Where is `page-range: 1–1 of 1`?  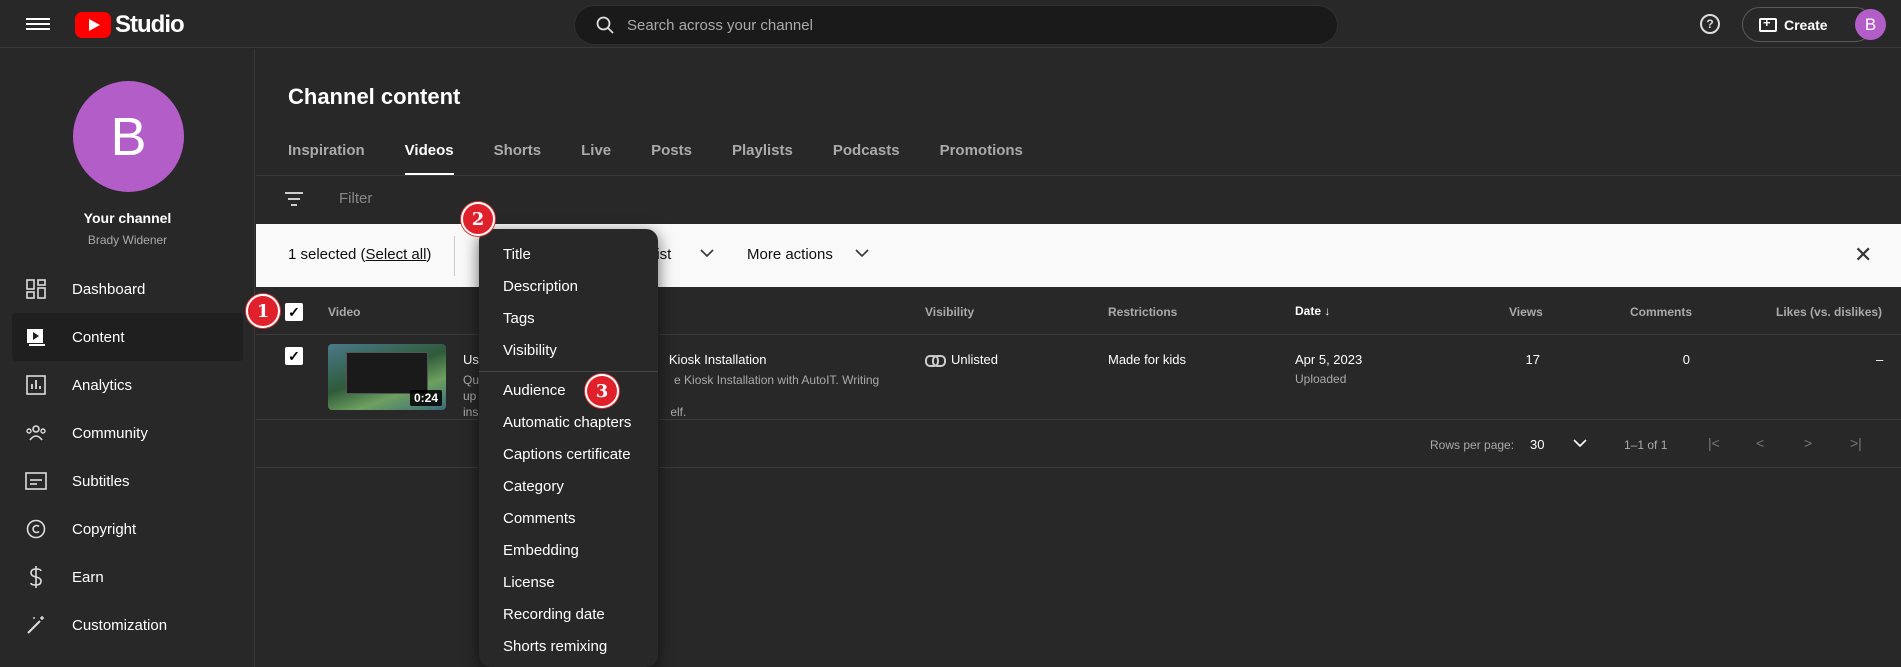 page-range: 1–1 of 1 is located at coordinates (1646, 445).